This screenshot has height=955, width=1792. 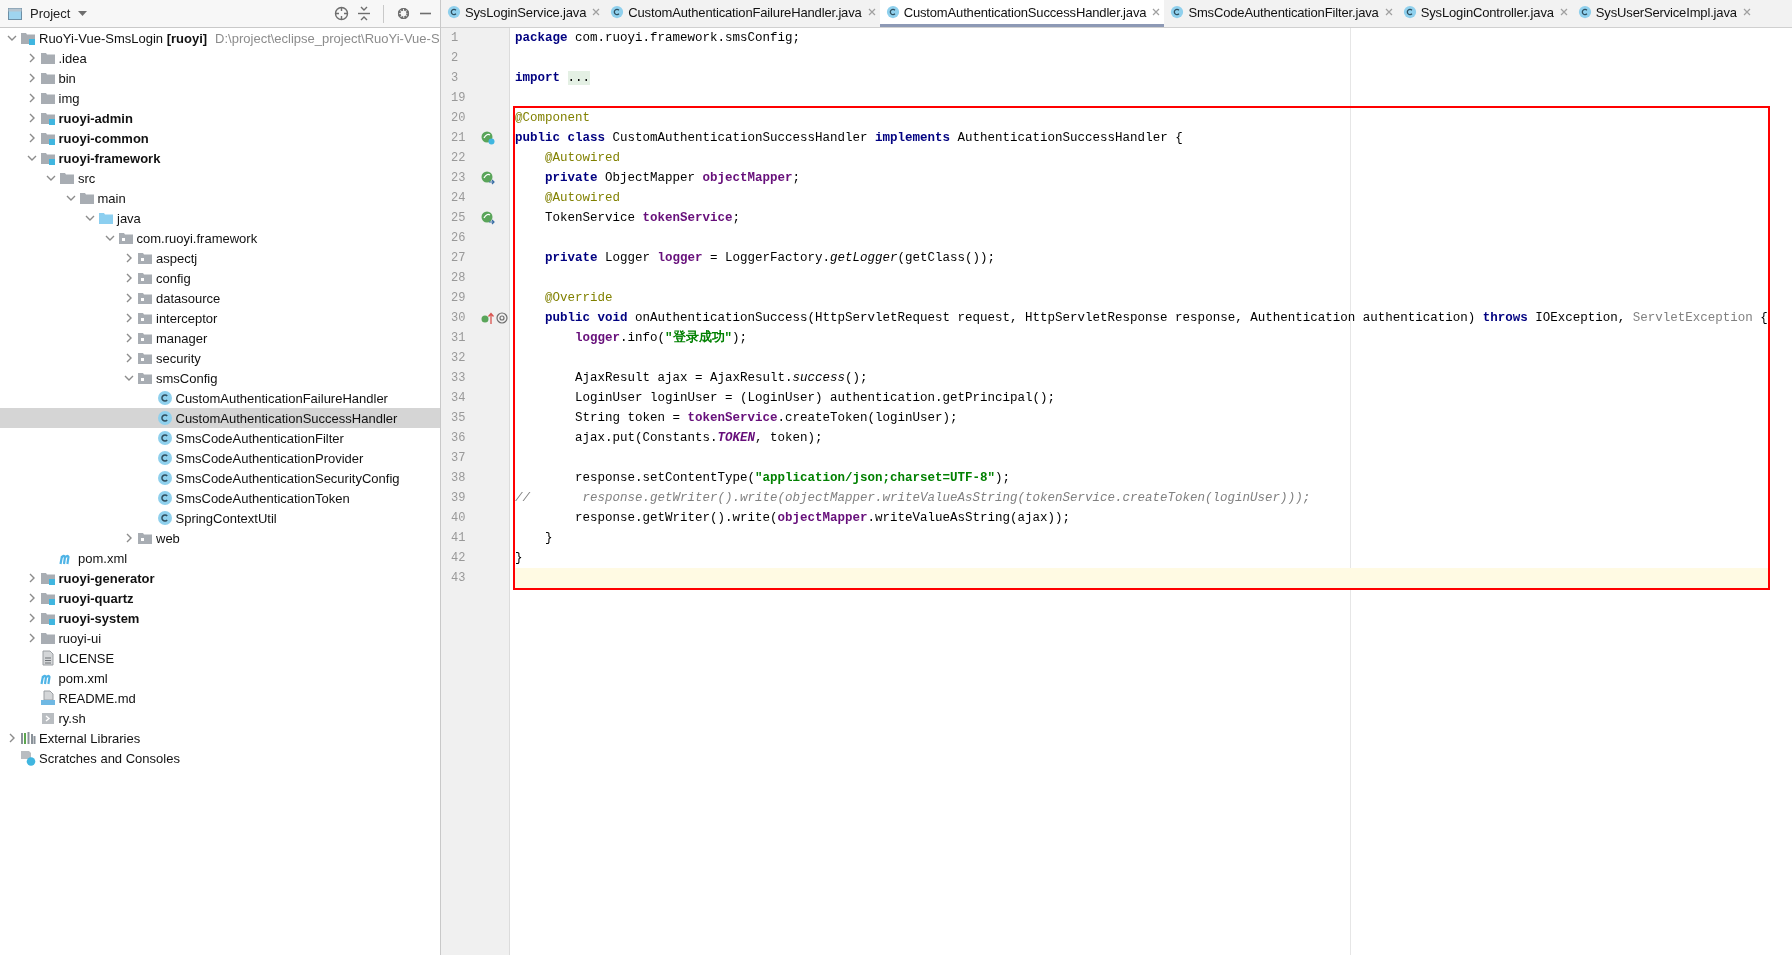 I want to click on line-number: 39, so click(x=458, y=498).